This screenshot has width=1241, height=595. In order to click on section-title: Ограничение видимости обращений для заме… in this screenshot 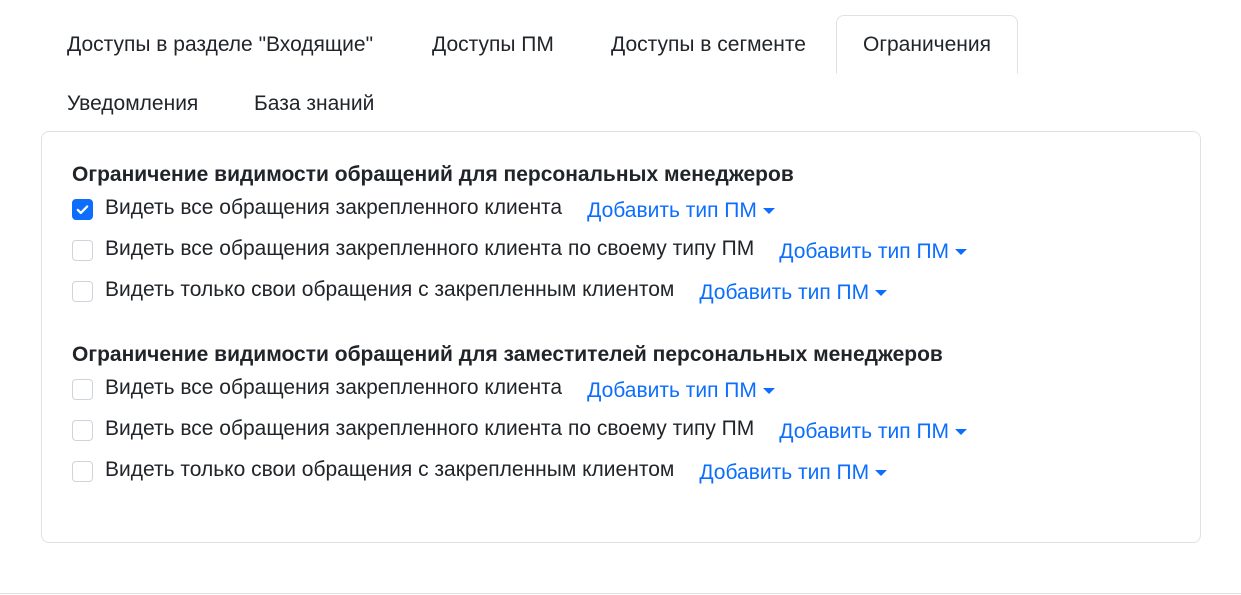, I will do `click(507, 354)`.